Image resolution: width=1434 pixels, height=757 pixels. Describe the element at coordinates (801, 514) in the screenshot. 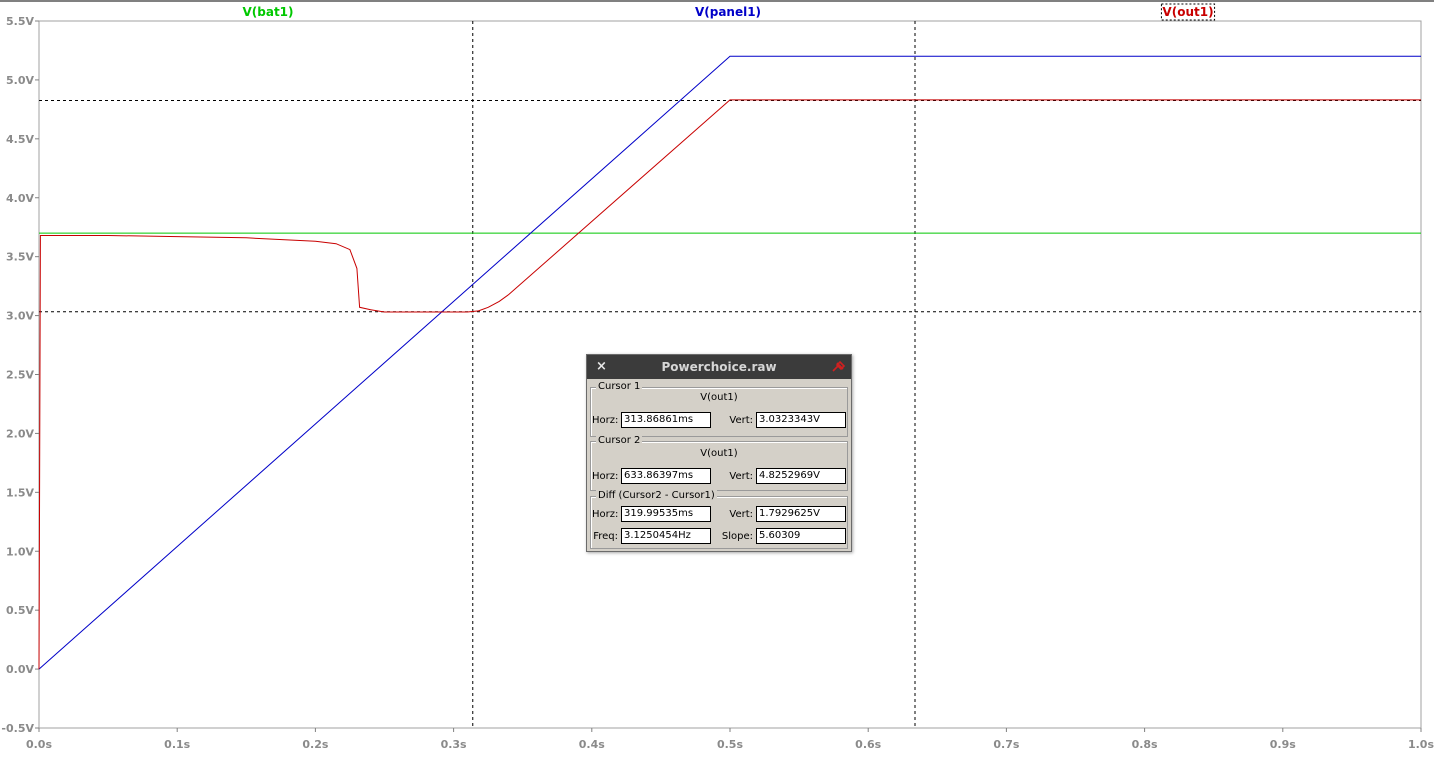

I see `diff-vert-field: 1.7929625V` at that location.